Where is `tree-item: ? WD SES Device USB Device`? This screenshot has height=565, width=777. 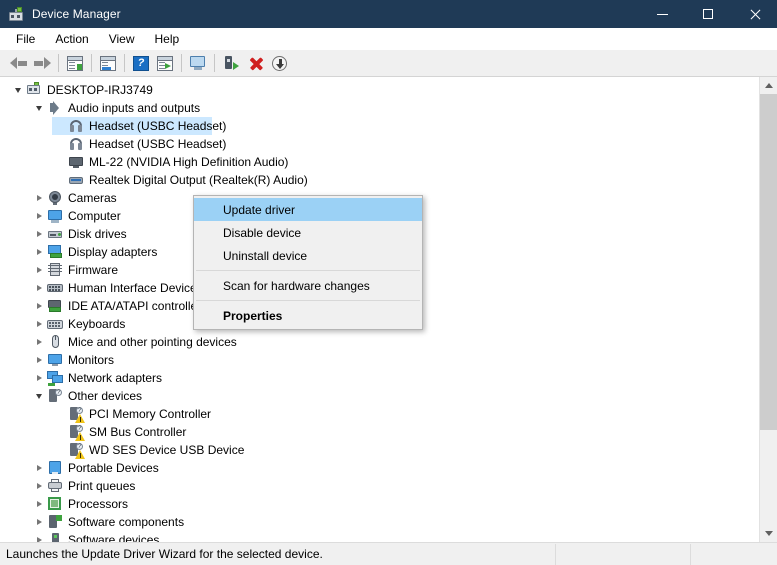
tree-item: ? WD SES Device USB Device is located at coordinates (379, 450).